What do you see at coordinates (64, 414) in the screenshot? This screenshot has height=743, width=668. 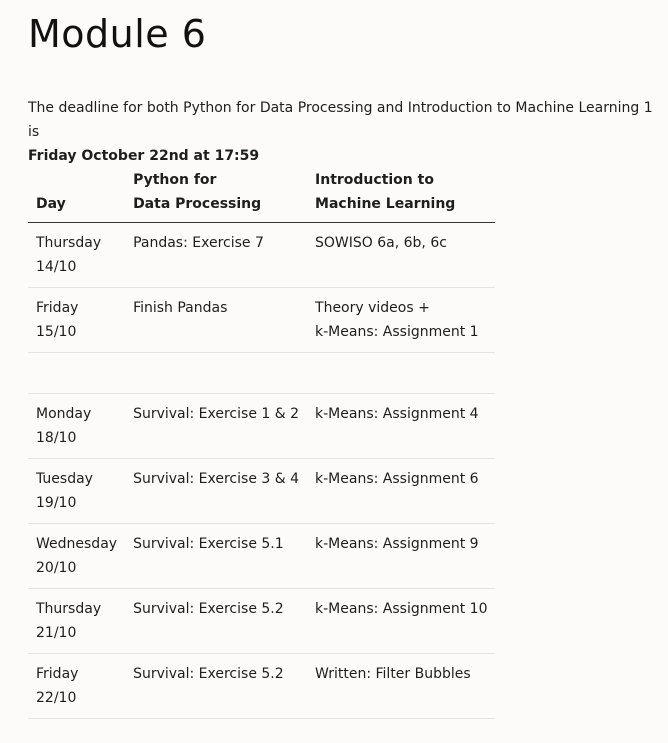 I see `cell-line: Monday` at bounding box center [64, 414].